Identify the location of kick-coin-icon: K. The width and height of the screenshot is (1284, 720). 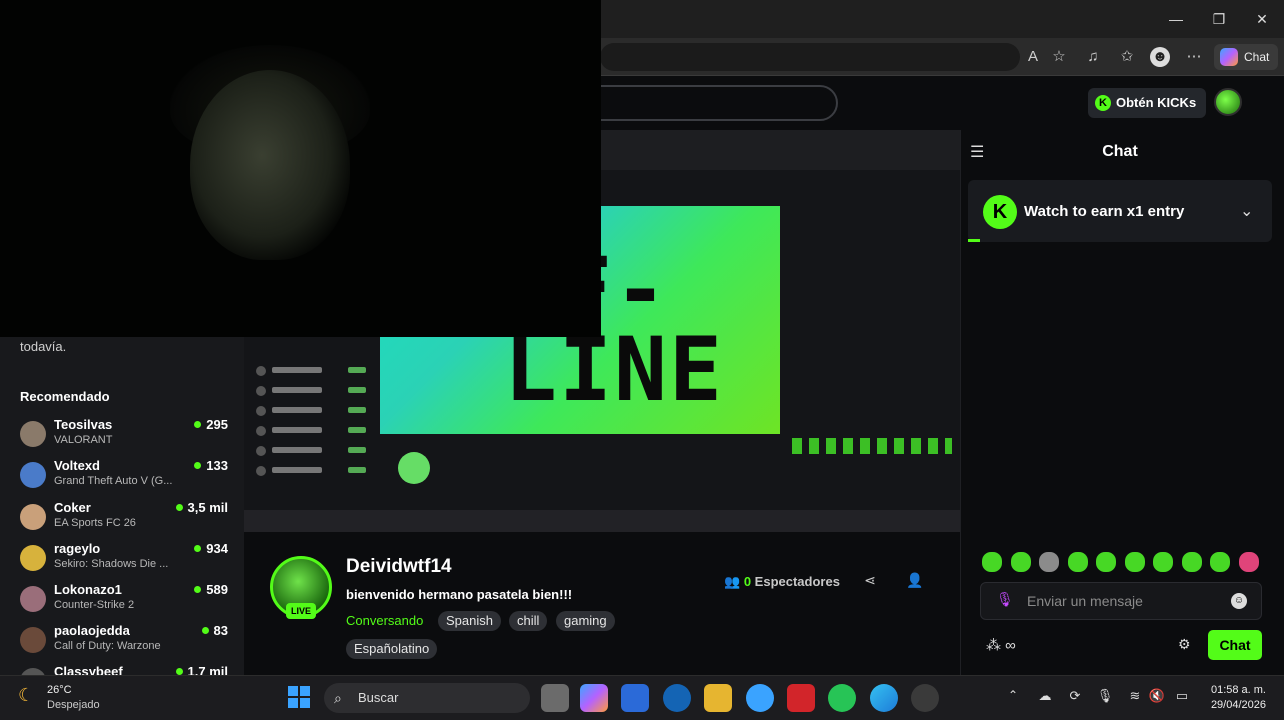
(1103, 103).